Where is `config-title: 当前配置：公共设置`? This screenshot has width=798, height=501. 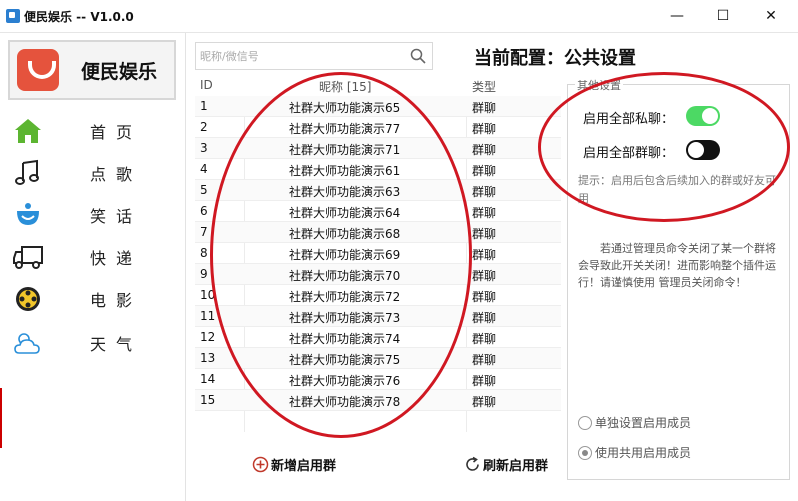 config-title: 当前配置：公共设置 is located at coordinates (555, 58).